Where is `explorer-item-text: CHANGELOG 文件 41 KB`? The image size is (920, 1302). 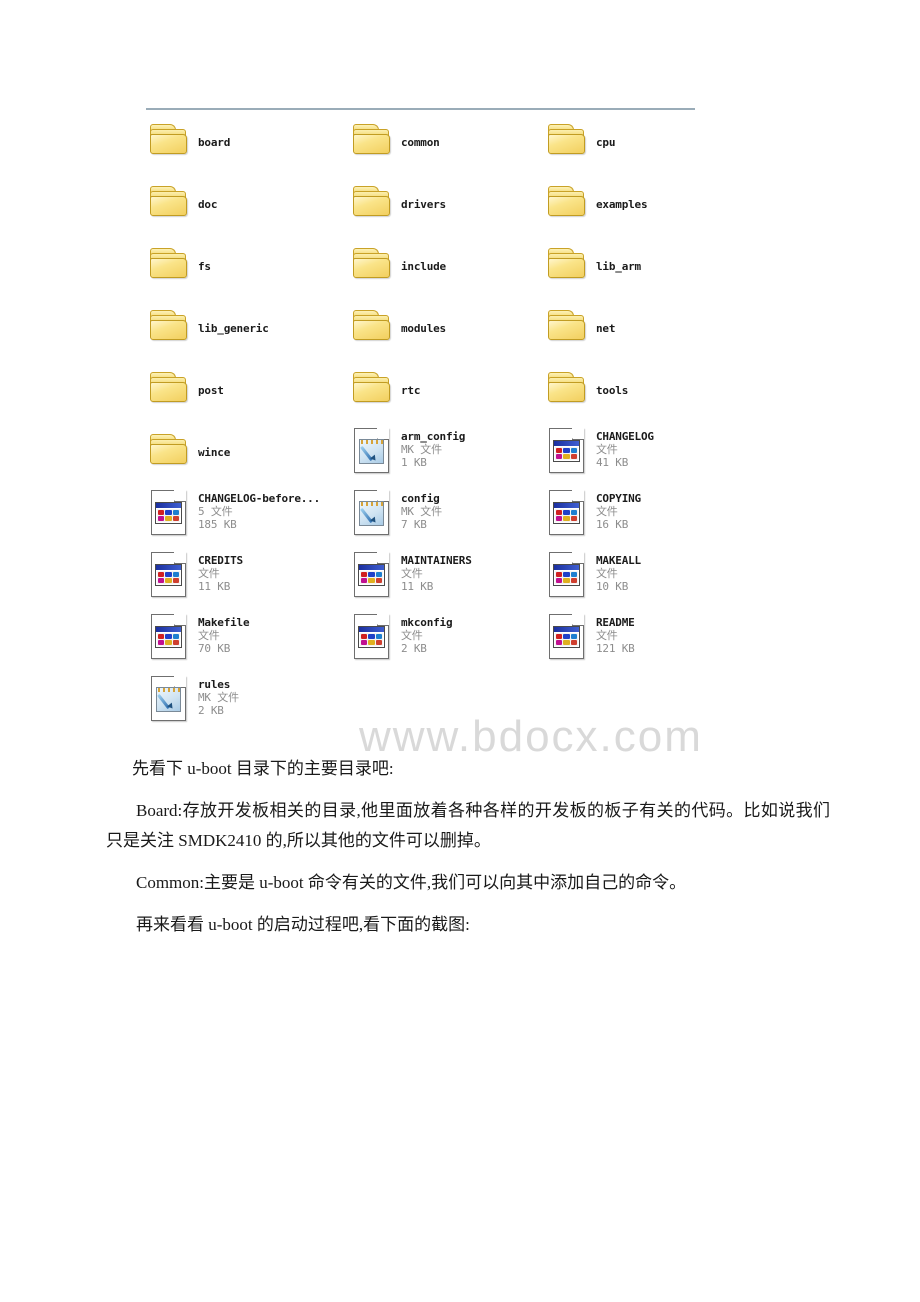
explorer-item-text: CHANGELOG 文件 41 KB is located at coordinates (621, 448).